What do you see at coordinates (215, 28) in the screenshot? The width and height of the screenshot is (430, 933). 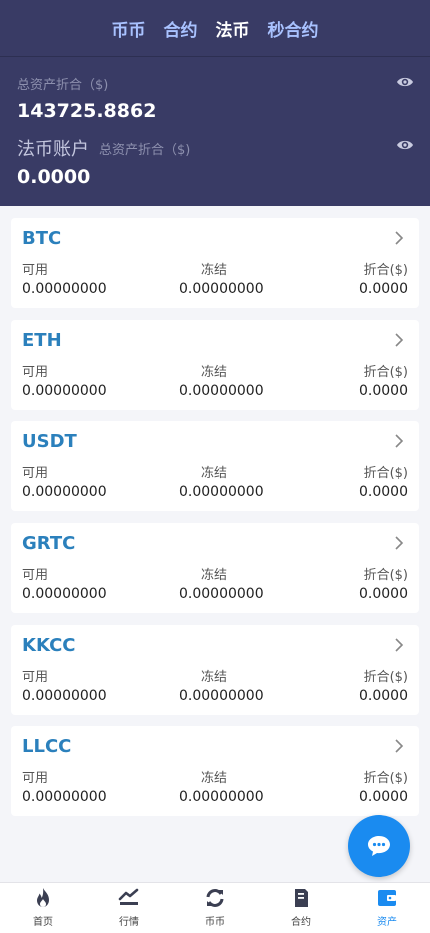 I see `account-tabs: 币币 合约 法币 秒合约` at bounding box center [215, 28].